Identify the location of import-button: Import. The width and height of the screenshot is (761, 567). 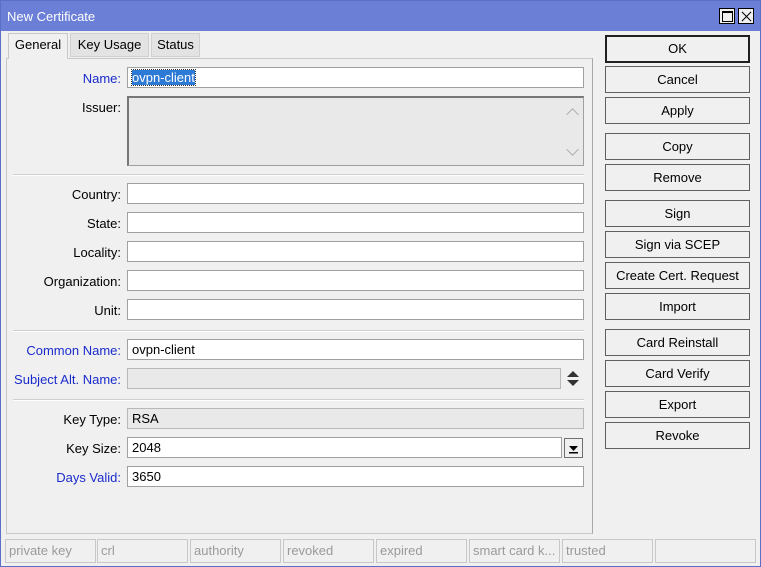
(677, 306).